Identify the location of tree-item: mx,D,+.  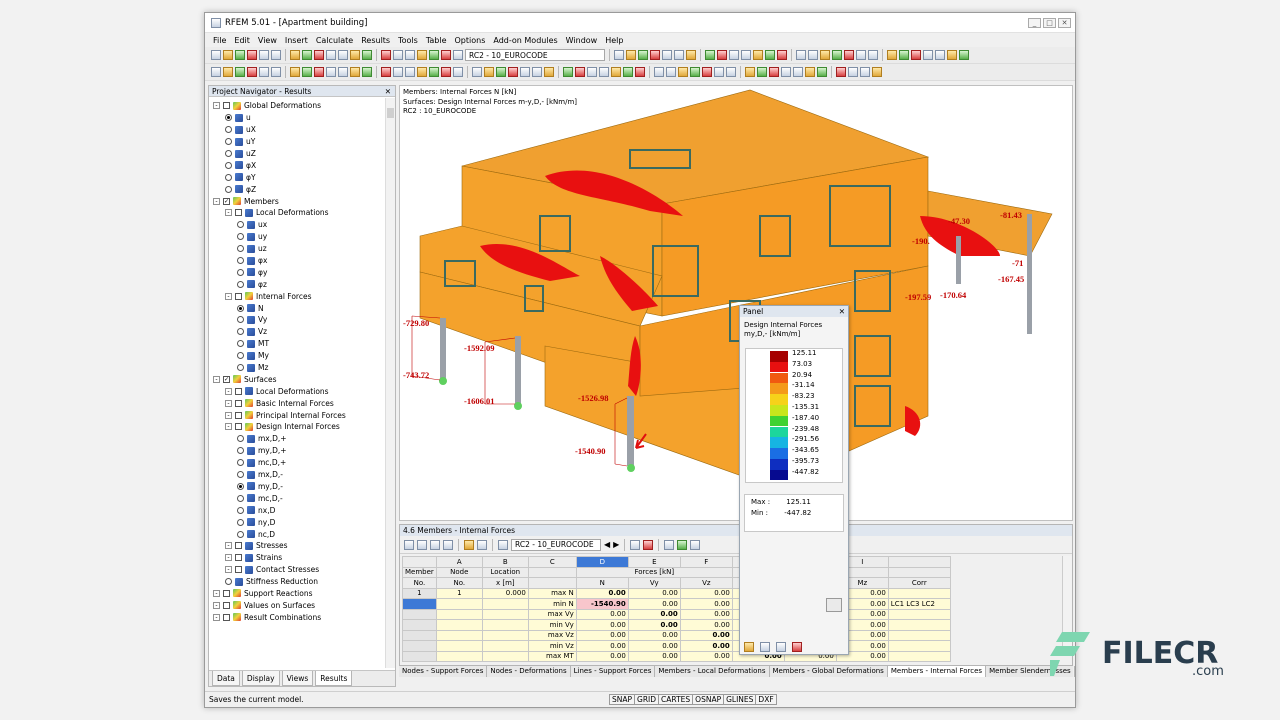
(297, 439).